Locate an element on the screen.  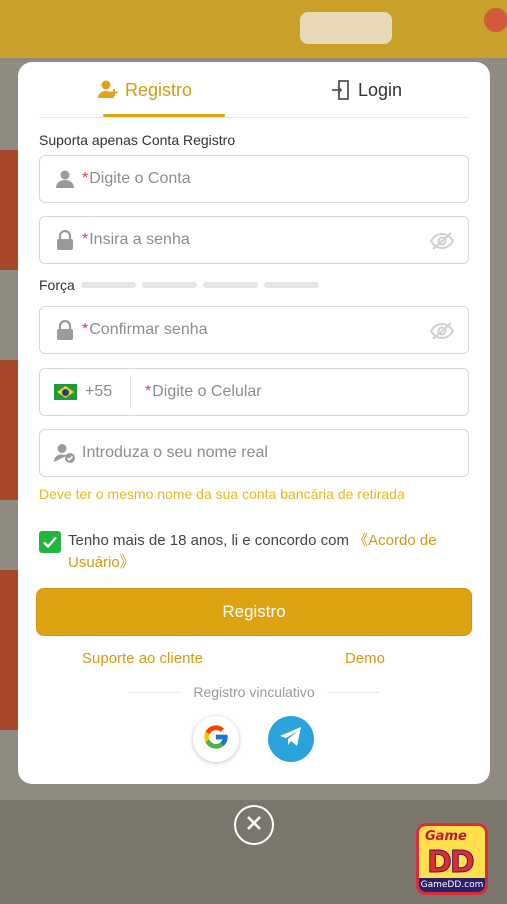
phone-placeholder: * Digite o Celular is located at coordinates (203, 391).